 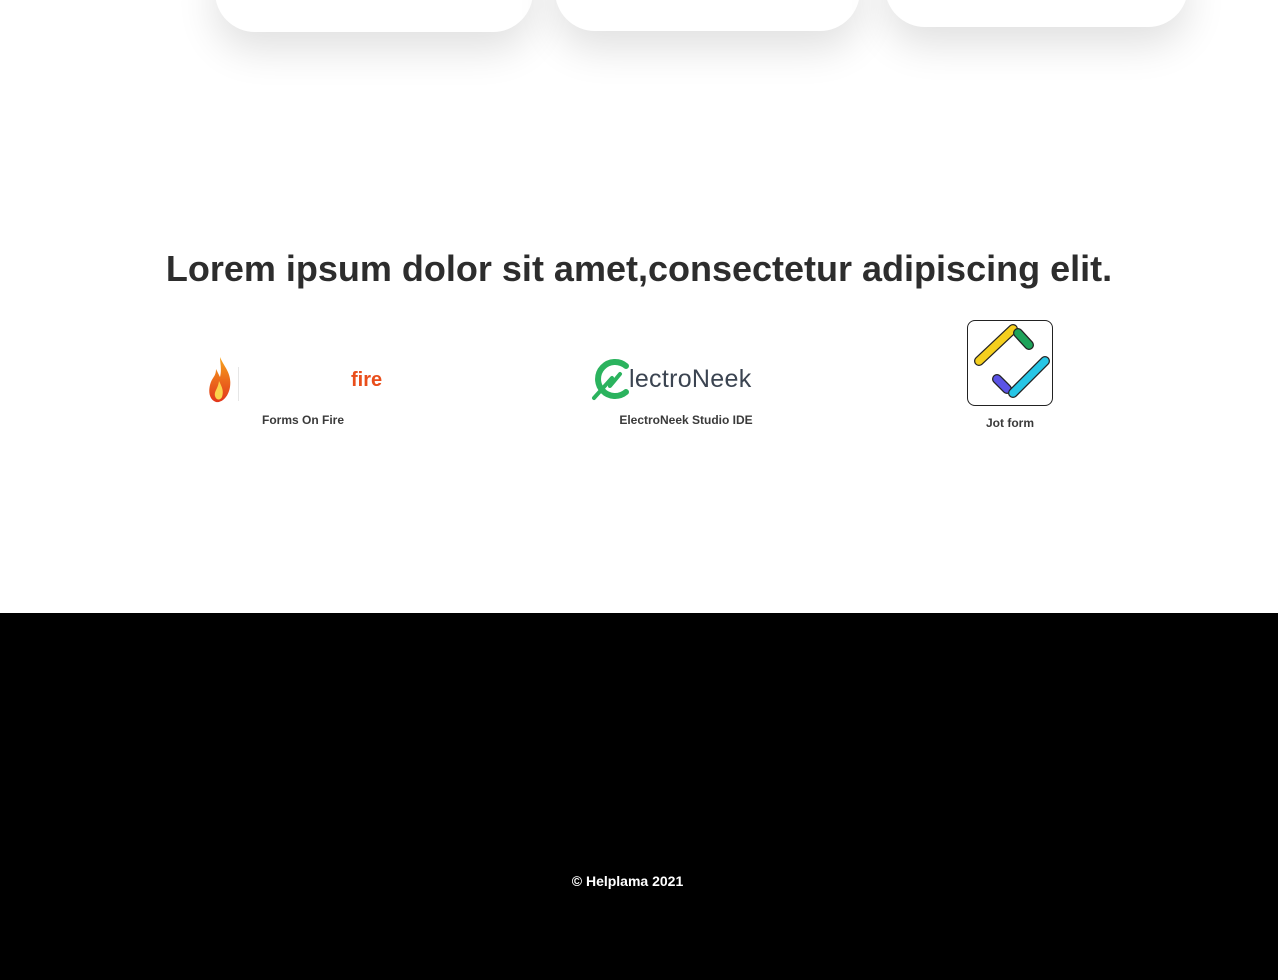 I want to click on jotform-icon, so click(x=1011, y=361).